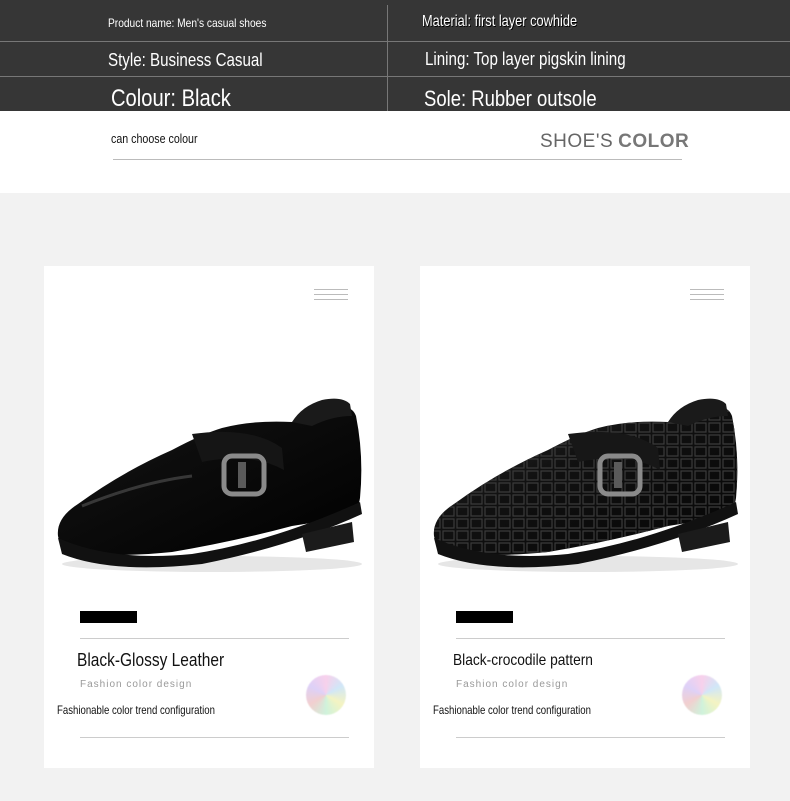  Describe the element at coordinates (523, 660) in the screenshot. I see `color-name: Black-crocodile pattern` at that location.